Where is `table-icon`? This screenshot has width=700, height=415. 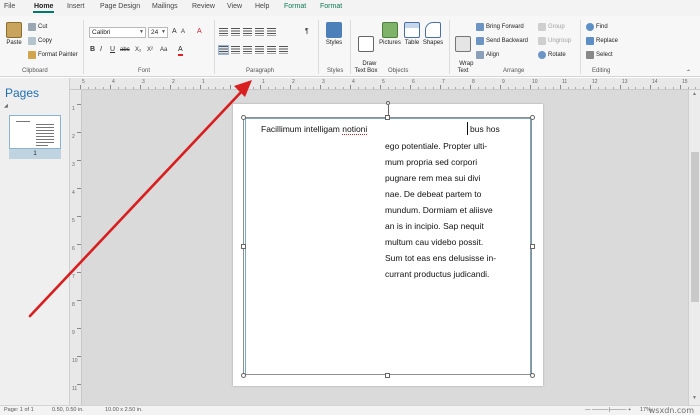
table-icon is located at coordinates (412, 30).